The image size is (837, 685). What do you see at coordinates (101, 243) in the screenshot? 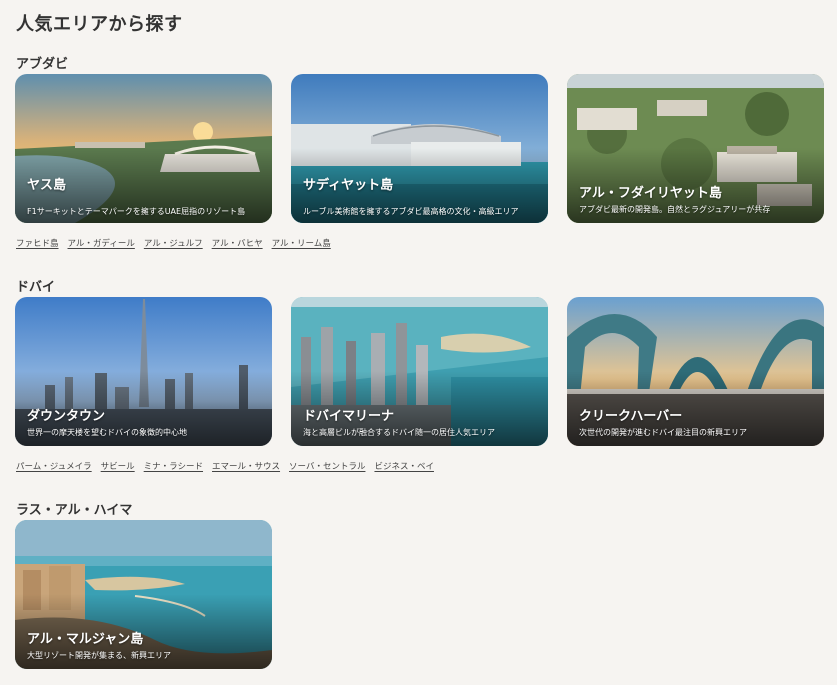
I see `subarea-link: アル・ガディール` at bounding box center [101, 243].